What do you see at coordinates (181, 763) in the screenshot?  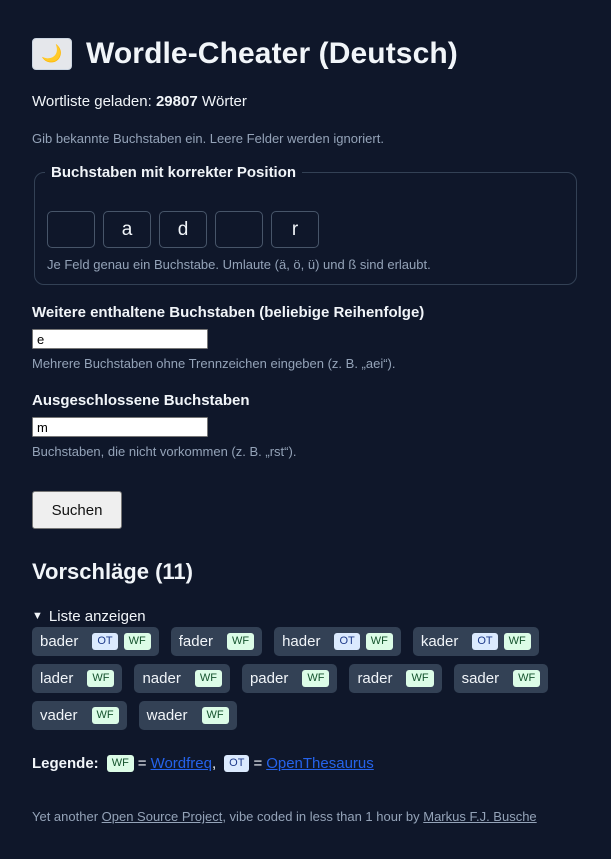 I see `wordfreq-link: Wordfreq` at bounding box center [181, 763].